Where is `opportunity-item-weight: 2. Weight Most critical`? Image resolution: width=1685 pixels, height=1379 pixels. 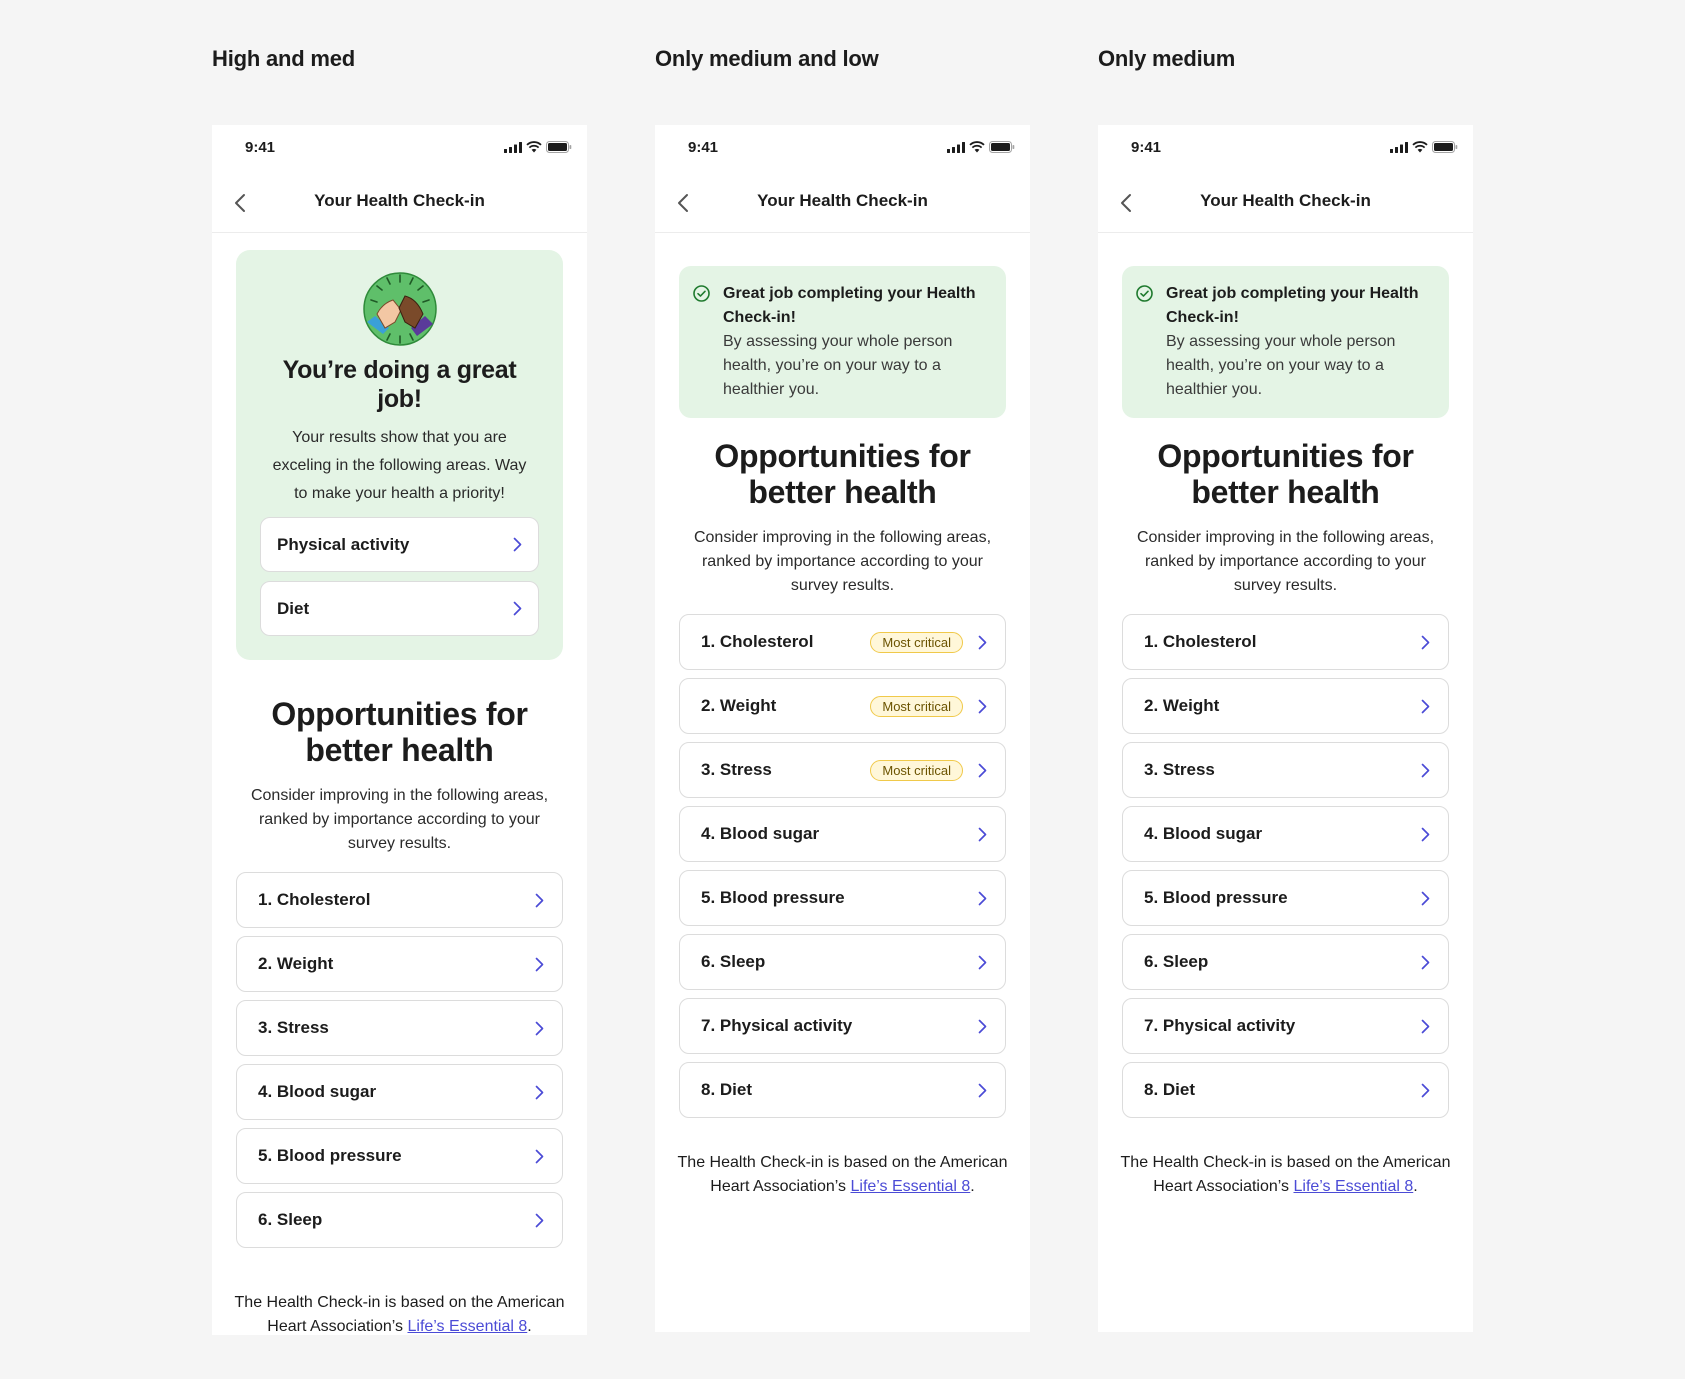
opportunity-item-weight: 2. Weight Most critical is located at coordinates (842, 706).